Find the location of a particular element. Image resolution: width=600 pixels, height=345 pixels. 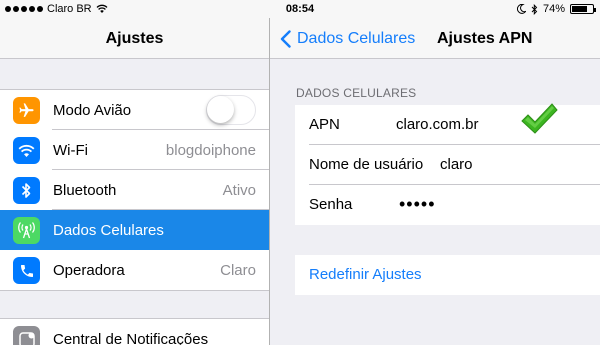

settings-item-wifi: Wi-Fi blogdoiphone is located at coordinates (134, 150).